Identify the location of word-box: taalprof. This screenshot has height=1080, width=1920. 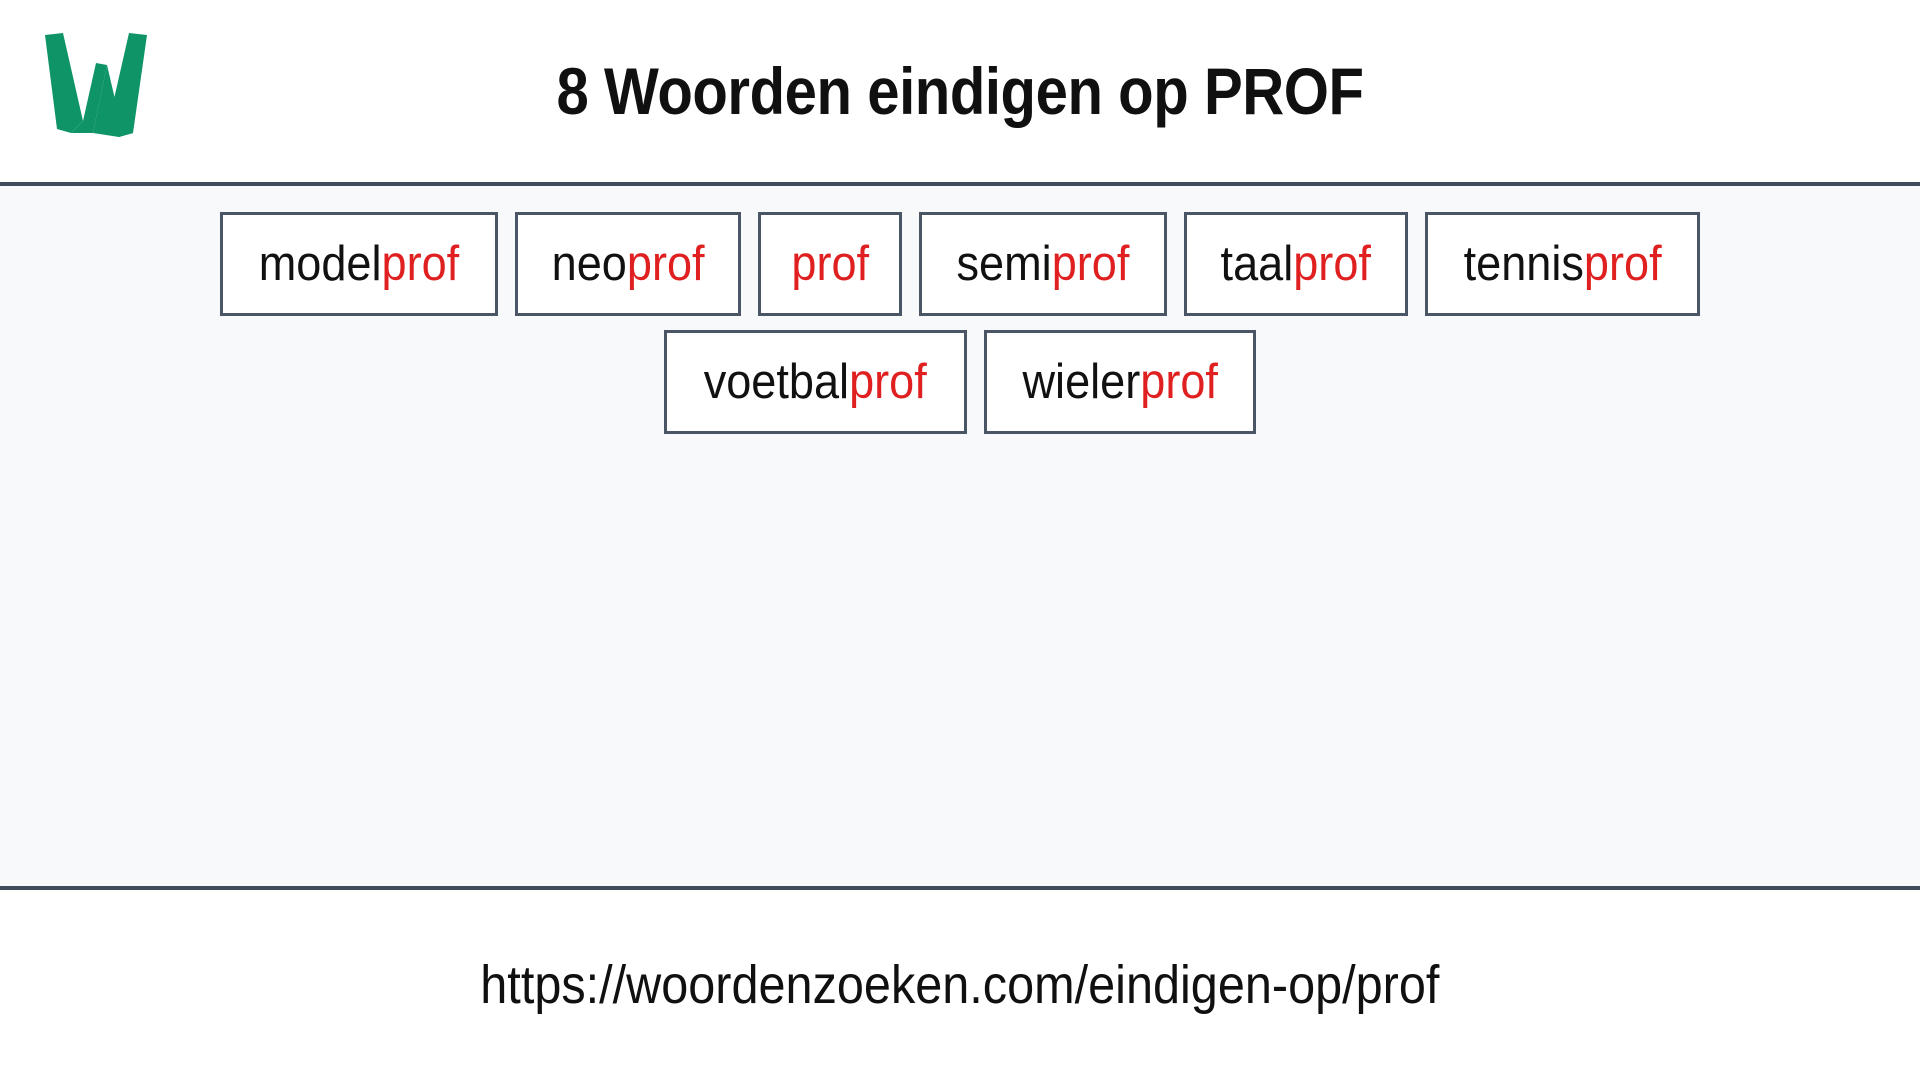
(1296, 264).